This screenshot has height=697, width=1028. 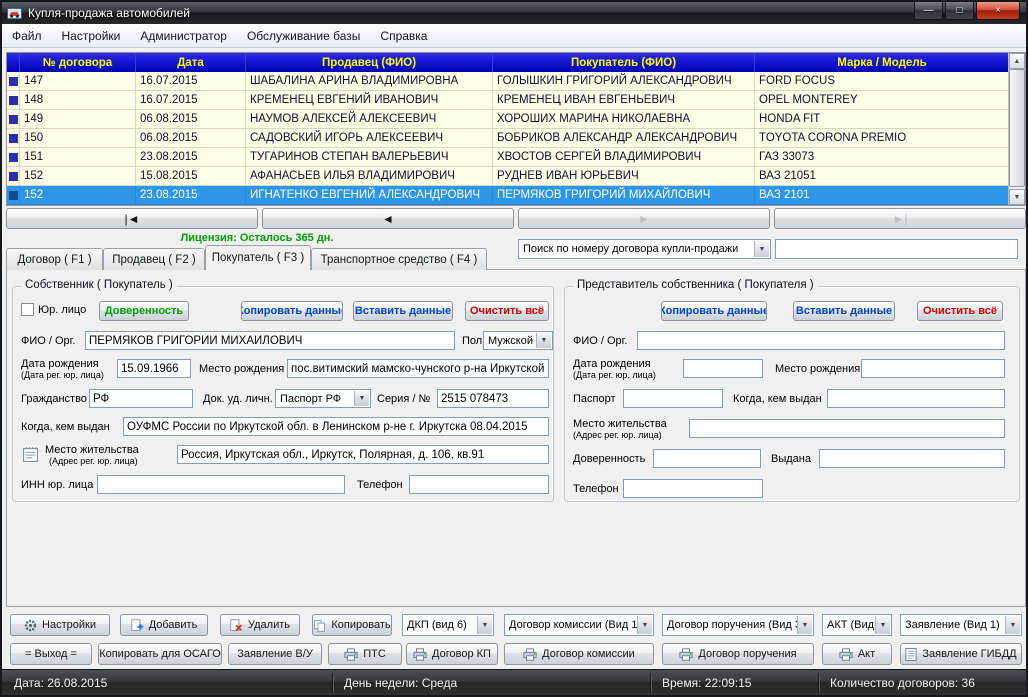 I want to click on owner-doc-type-combo: Паспорт РФ ▼, so click(x=323, y=398).